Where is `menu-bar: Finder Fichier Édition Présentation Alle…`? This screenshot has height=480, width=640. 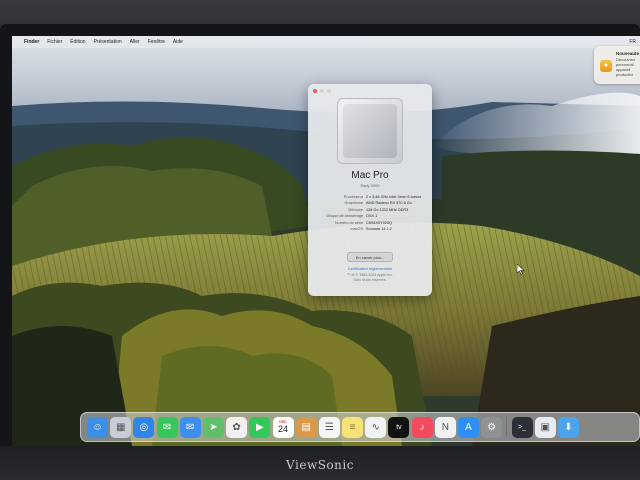 menu-bar: Finder Fichier Édition Présentation Alle… is located at coordinates (326, 42).